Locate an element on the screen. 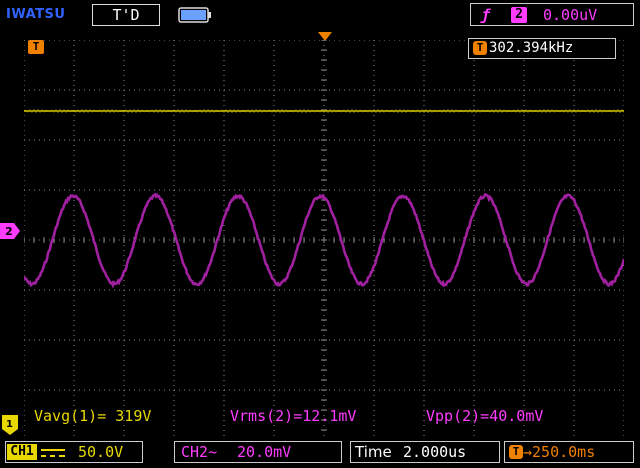  trigger-state-indicator: T'D is located at coordinates (126, 15).